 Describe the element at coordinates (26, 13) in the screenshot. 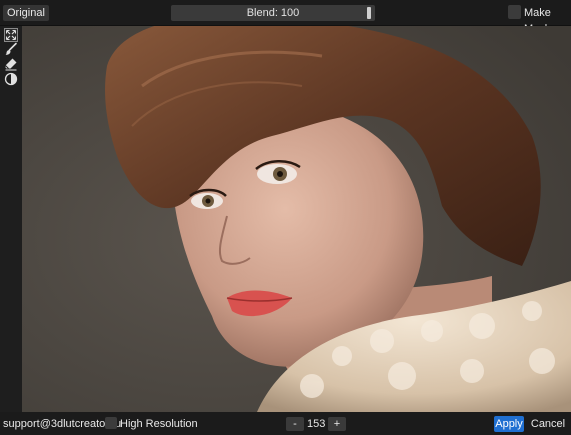

I see `original-button: Original` at that location.